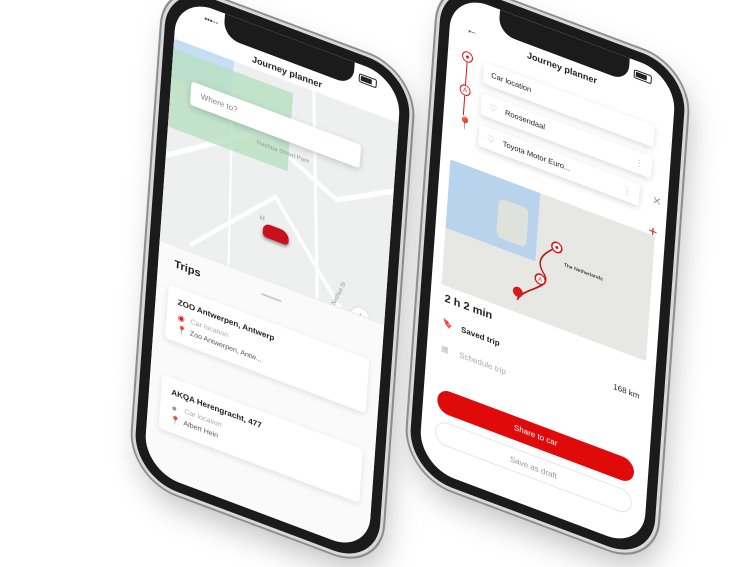 The image size is (750, 567). I want to click on dot-icon, so click(174, 408).